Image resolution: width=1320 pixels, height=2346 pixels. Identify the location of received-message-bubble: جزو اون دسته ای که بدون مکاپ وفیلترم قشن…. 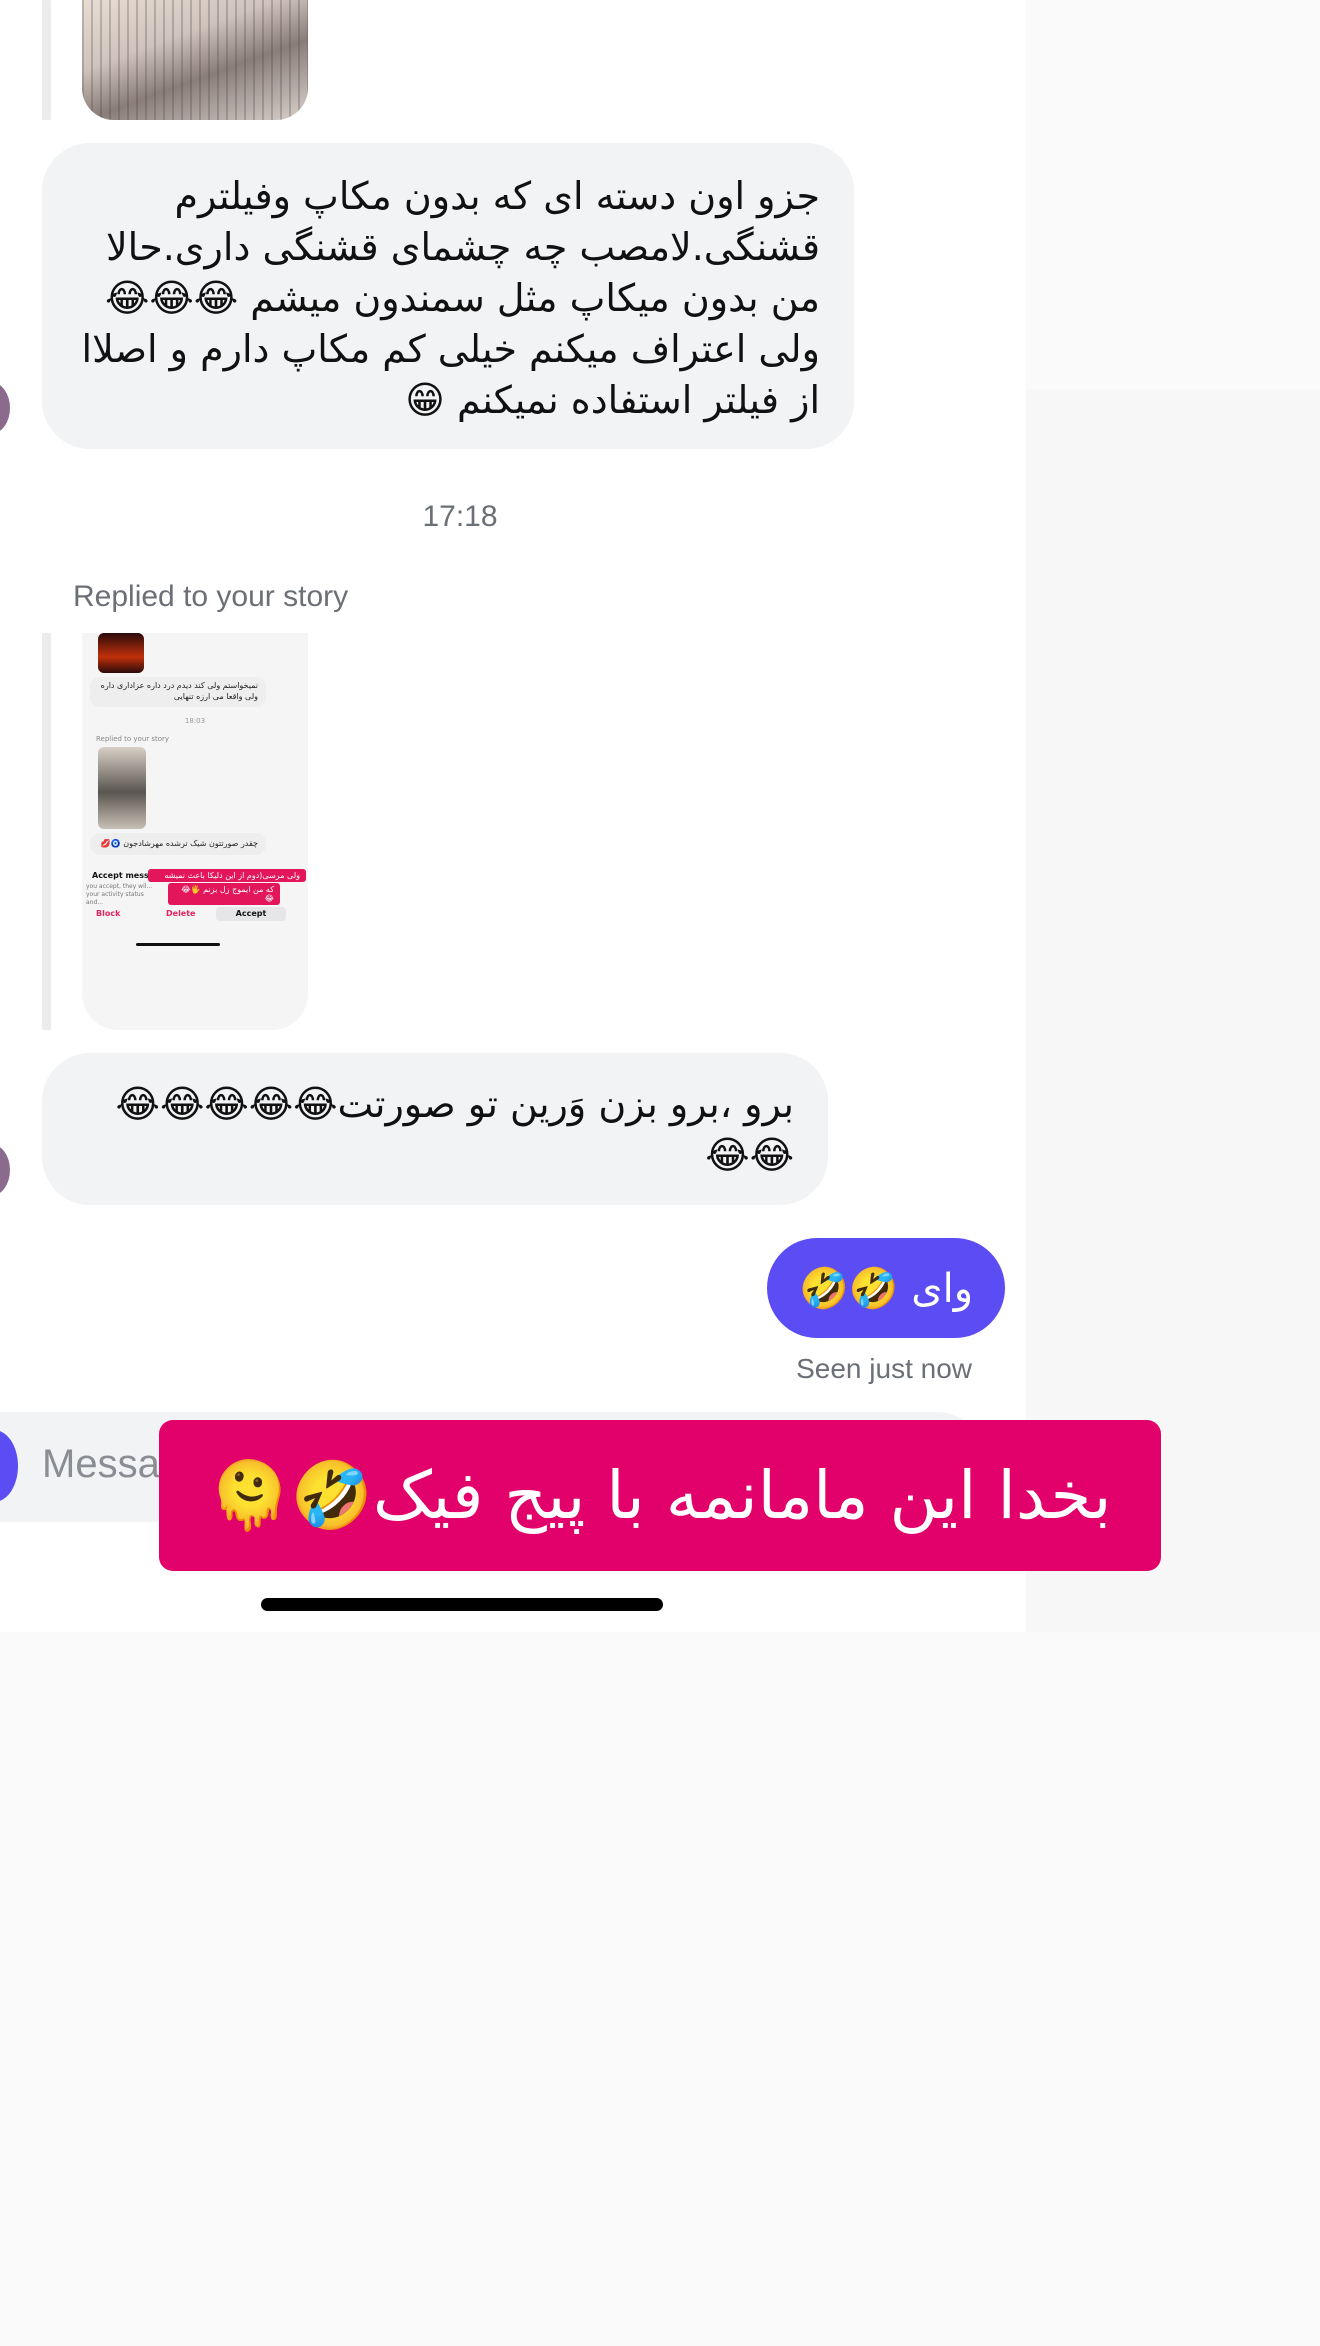
(448, 296).